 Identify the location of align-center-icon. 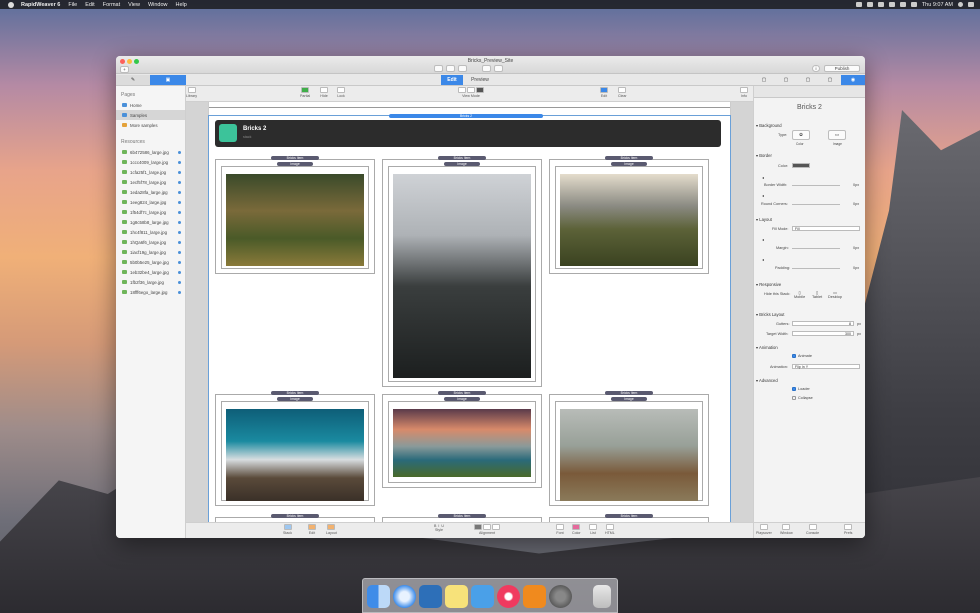
(487, 527).